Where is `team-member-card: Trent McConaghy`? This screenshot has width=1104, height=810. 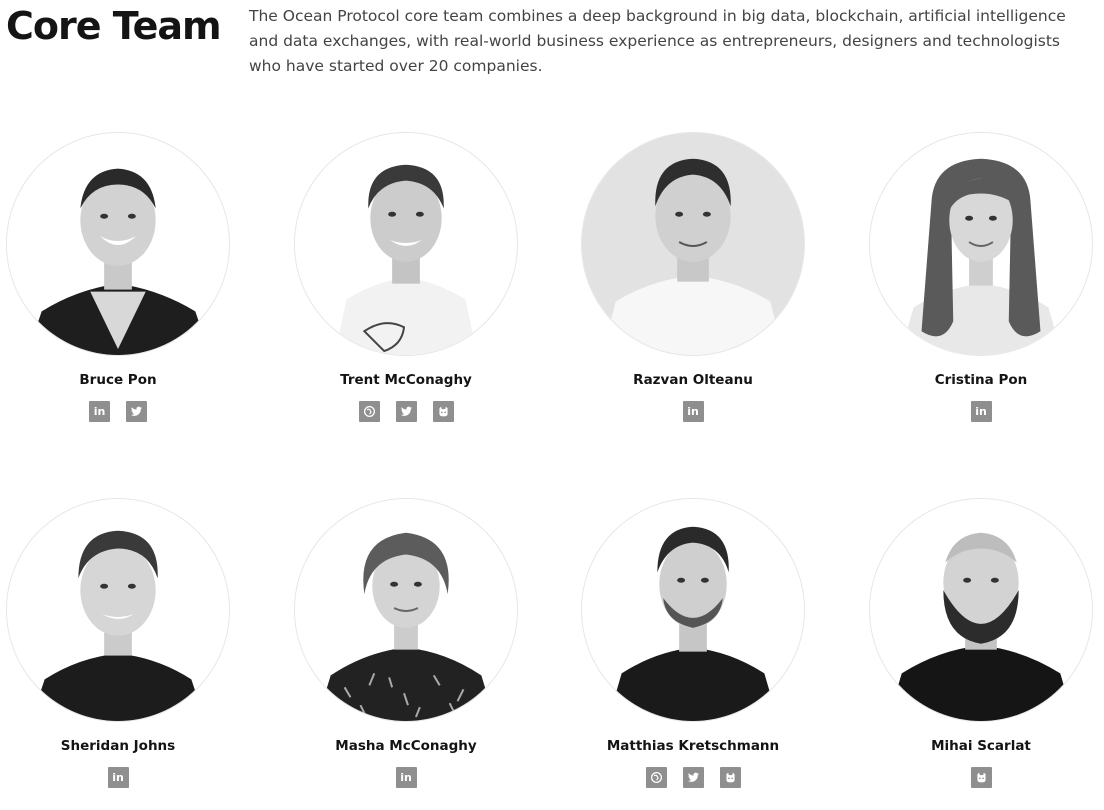
team-member-card: Trent McConaghy is located at coordinates (406, 277).